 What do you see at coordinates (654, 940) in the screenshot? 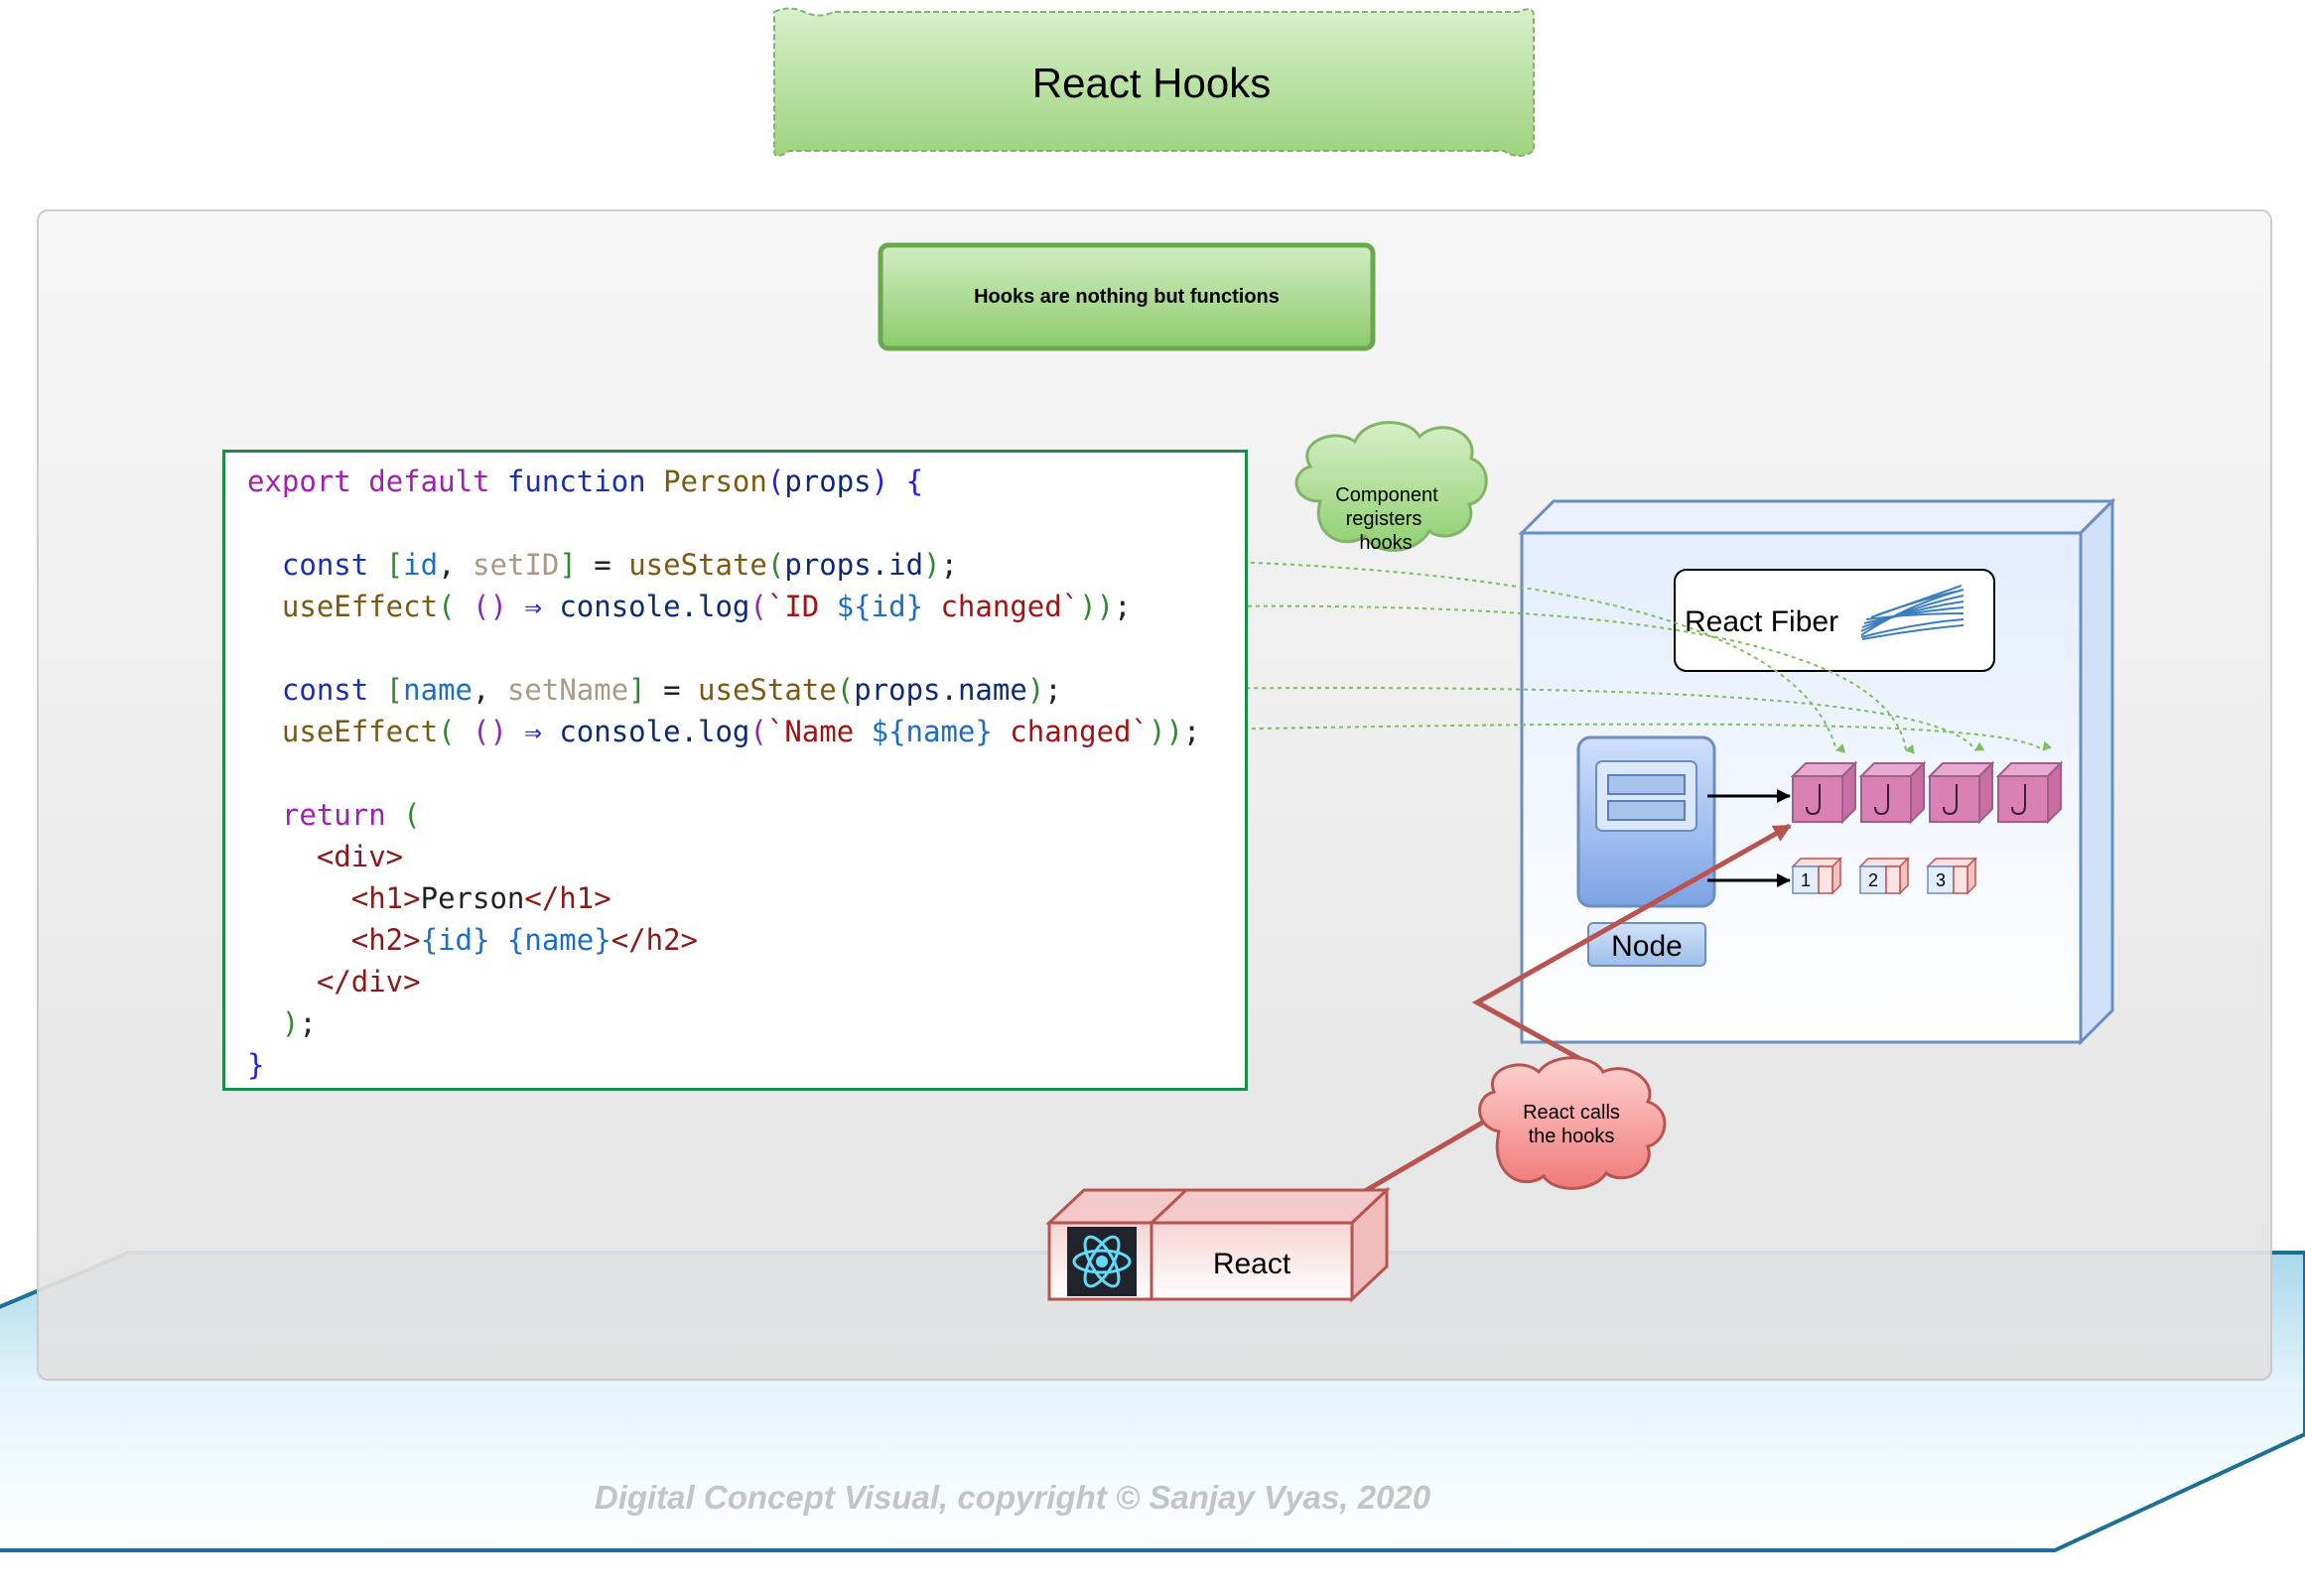
I see `jsx-h2-close: </h2>` at bounding box center [654, 940].